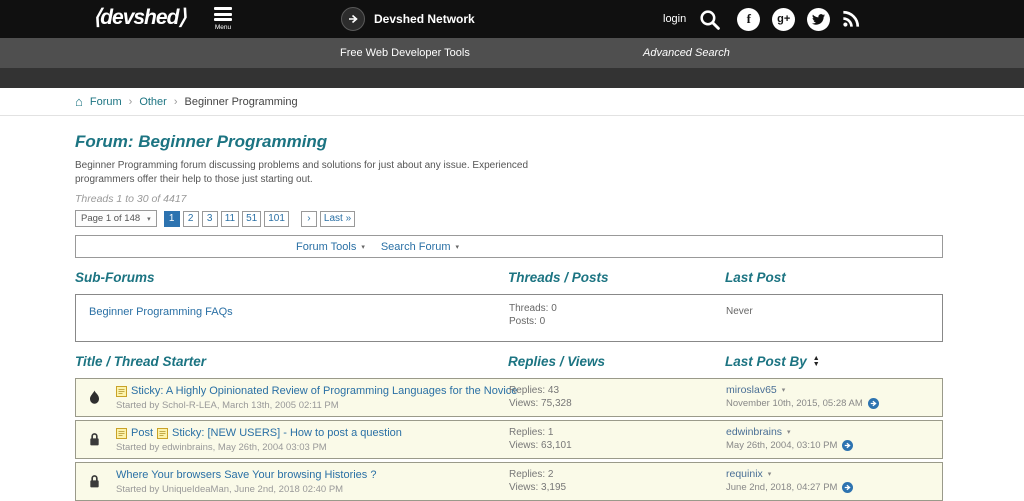  I want to click on free-tools-link: Free Web Developer Tools, so click(405, 53).